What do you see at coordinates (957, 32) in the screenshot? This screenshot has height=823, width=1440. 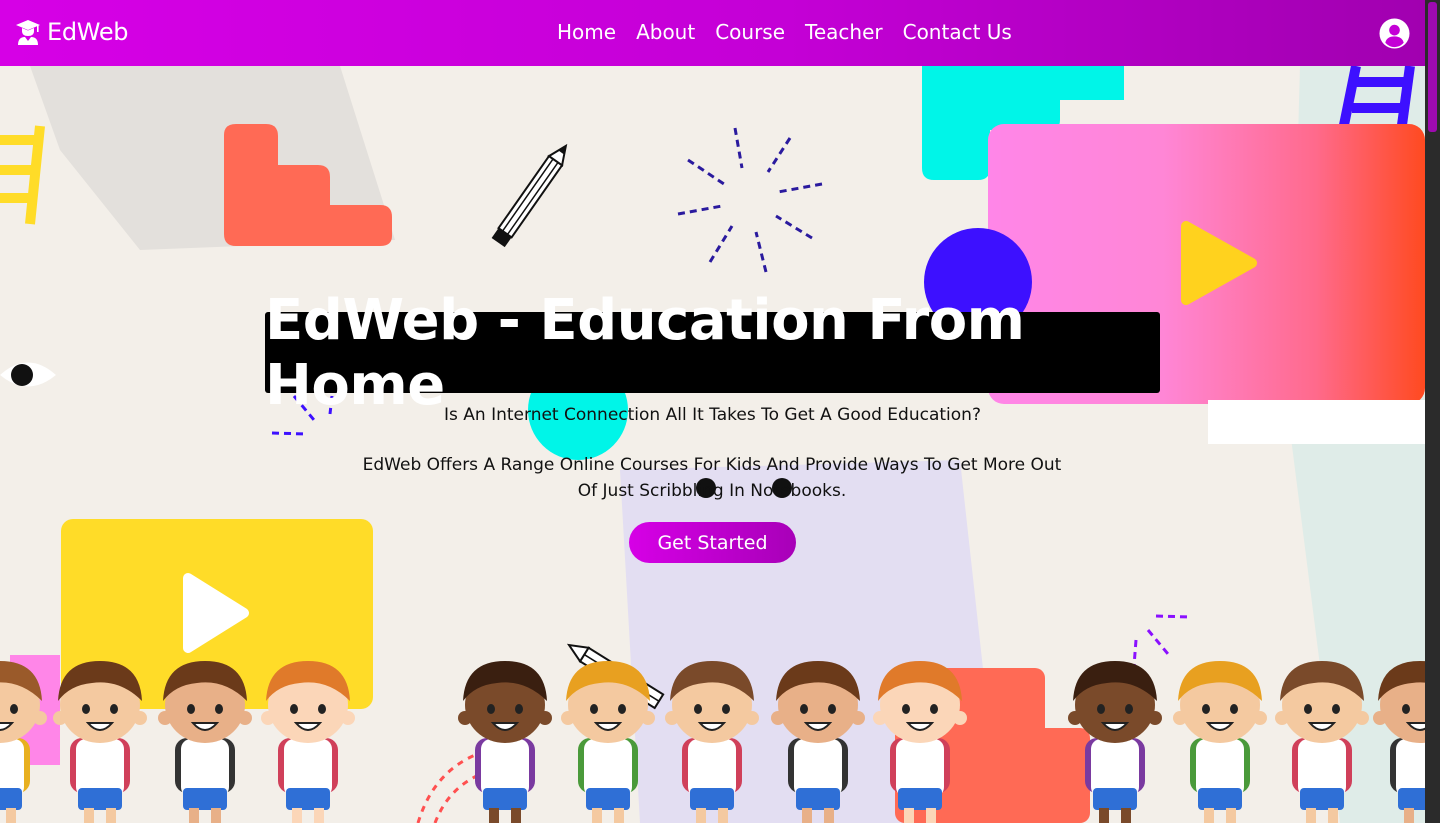 I see `nav-contact-us: Contact Us` at bounding box center [957, 32].